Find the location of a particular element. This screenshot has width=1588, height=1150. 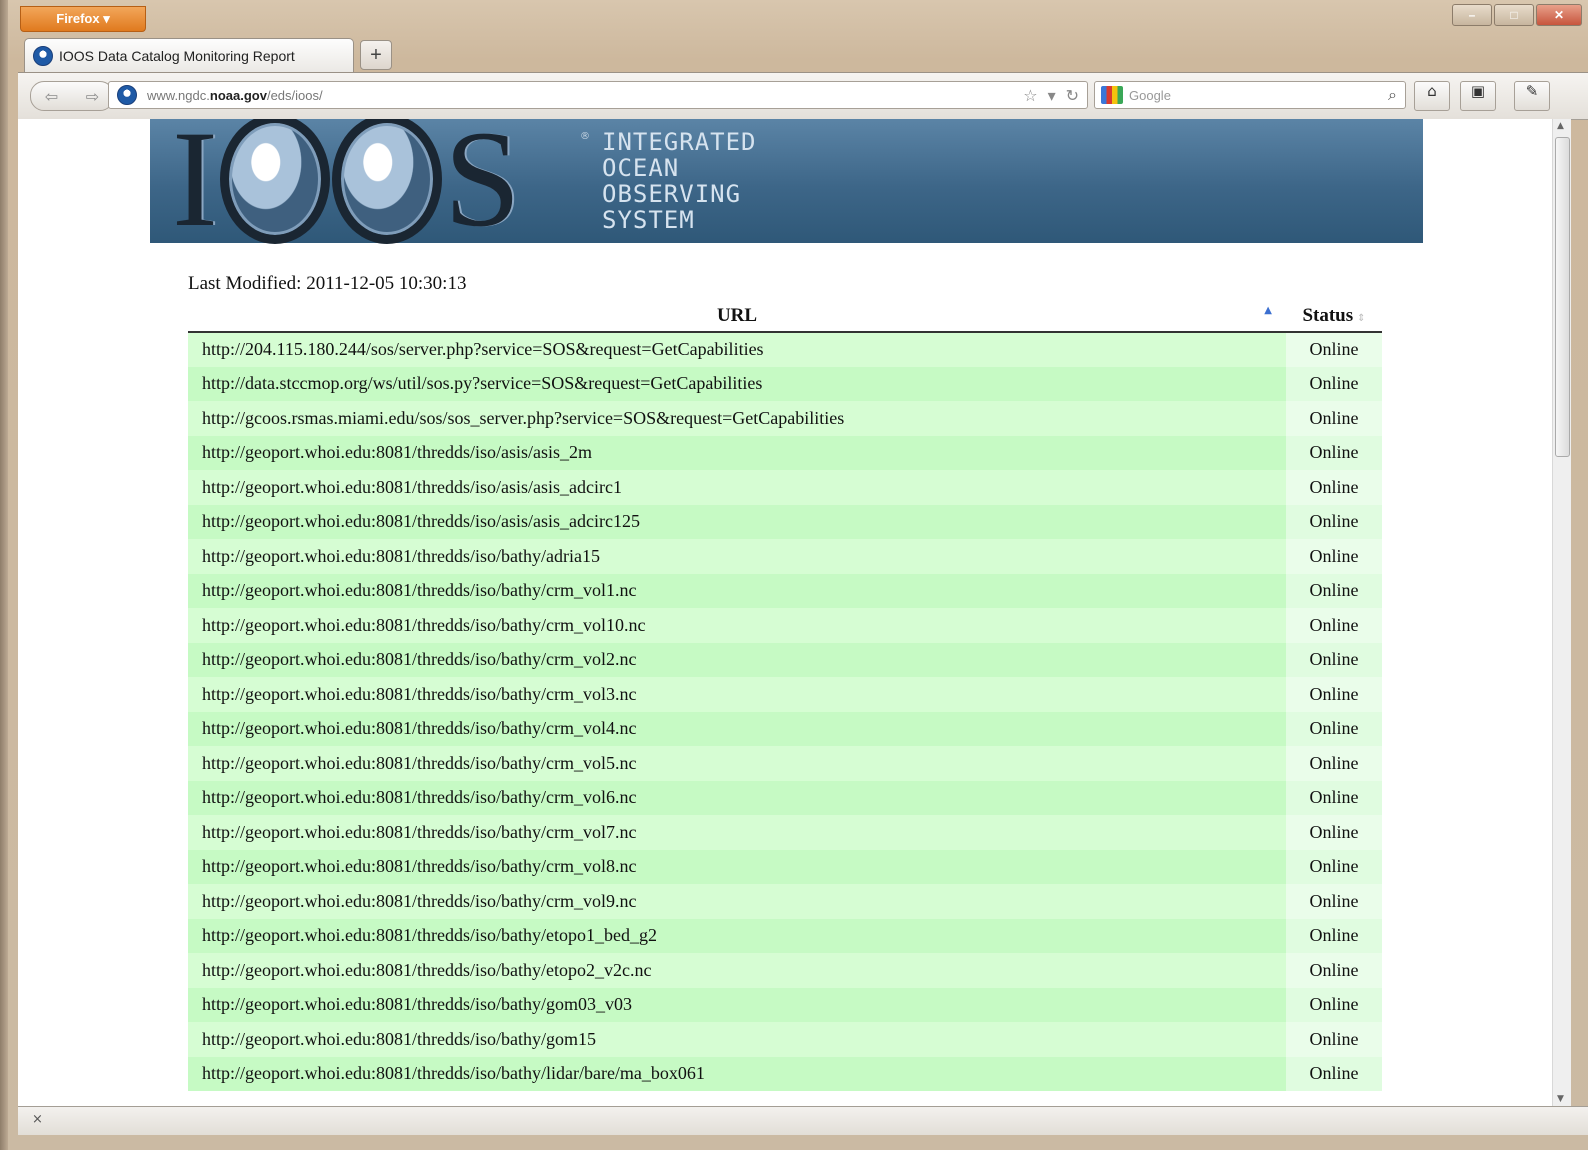

reload-icon: ↻ is located at coordinates (1072, 95).